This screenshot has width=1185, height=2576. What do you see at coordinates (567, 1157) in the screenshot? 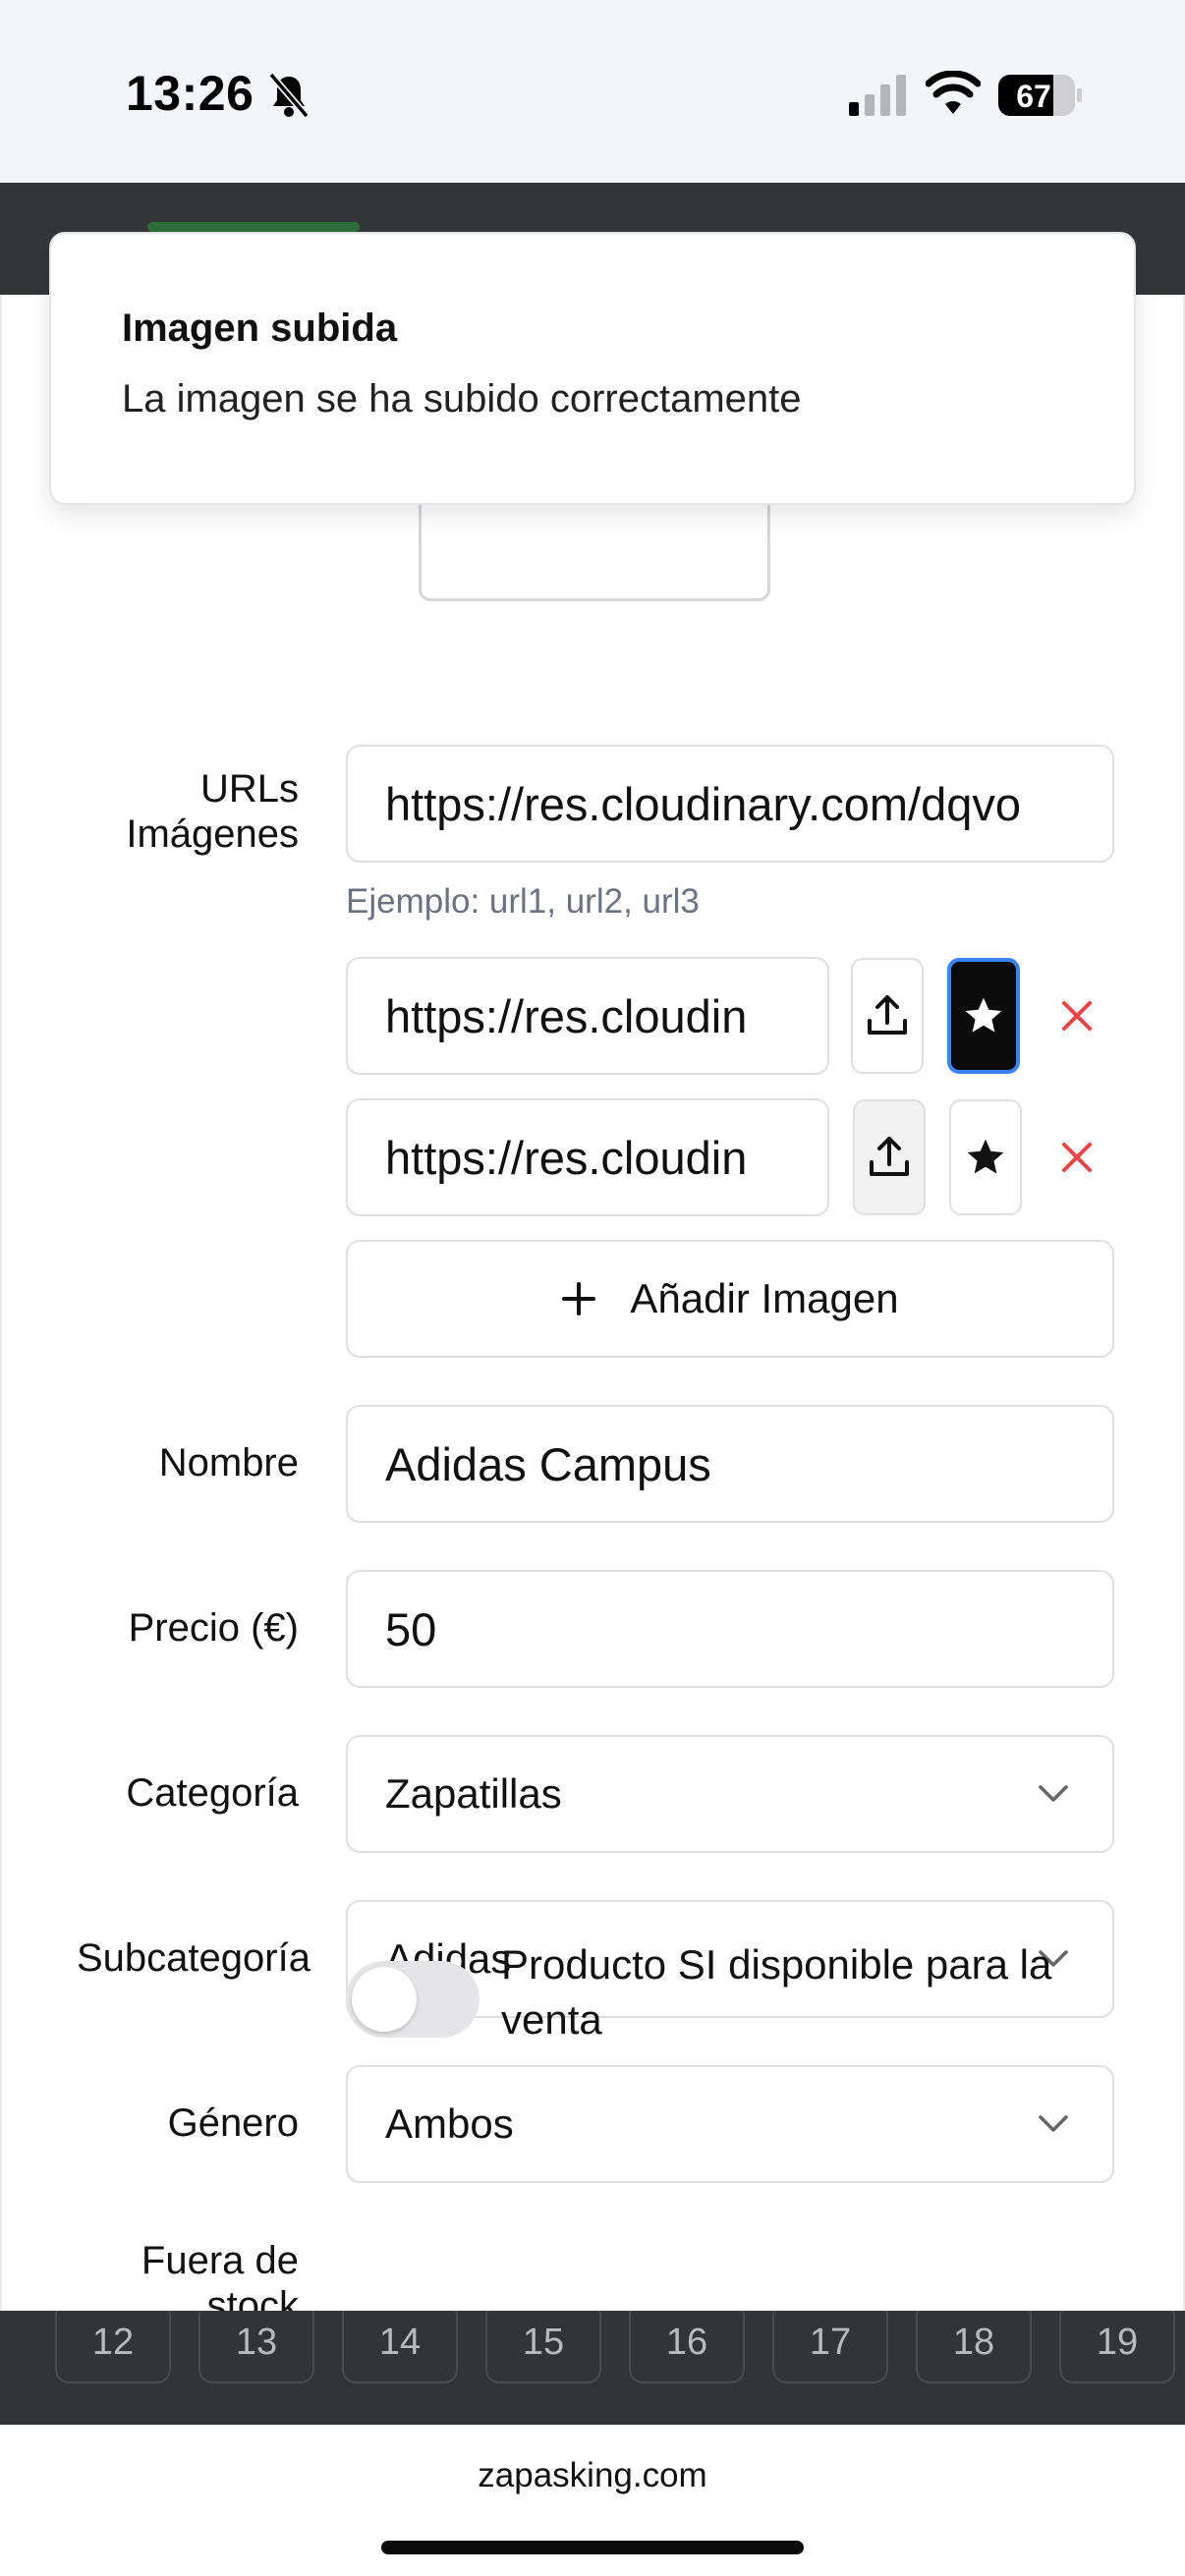
I see `image-url-value-2: https://res.cloudin` at bounding box center [567, 1157].